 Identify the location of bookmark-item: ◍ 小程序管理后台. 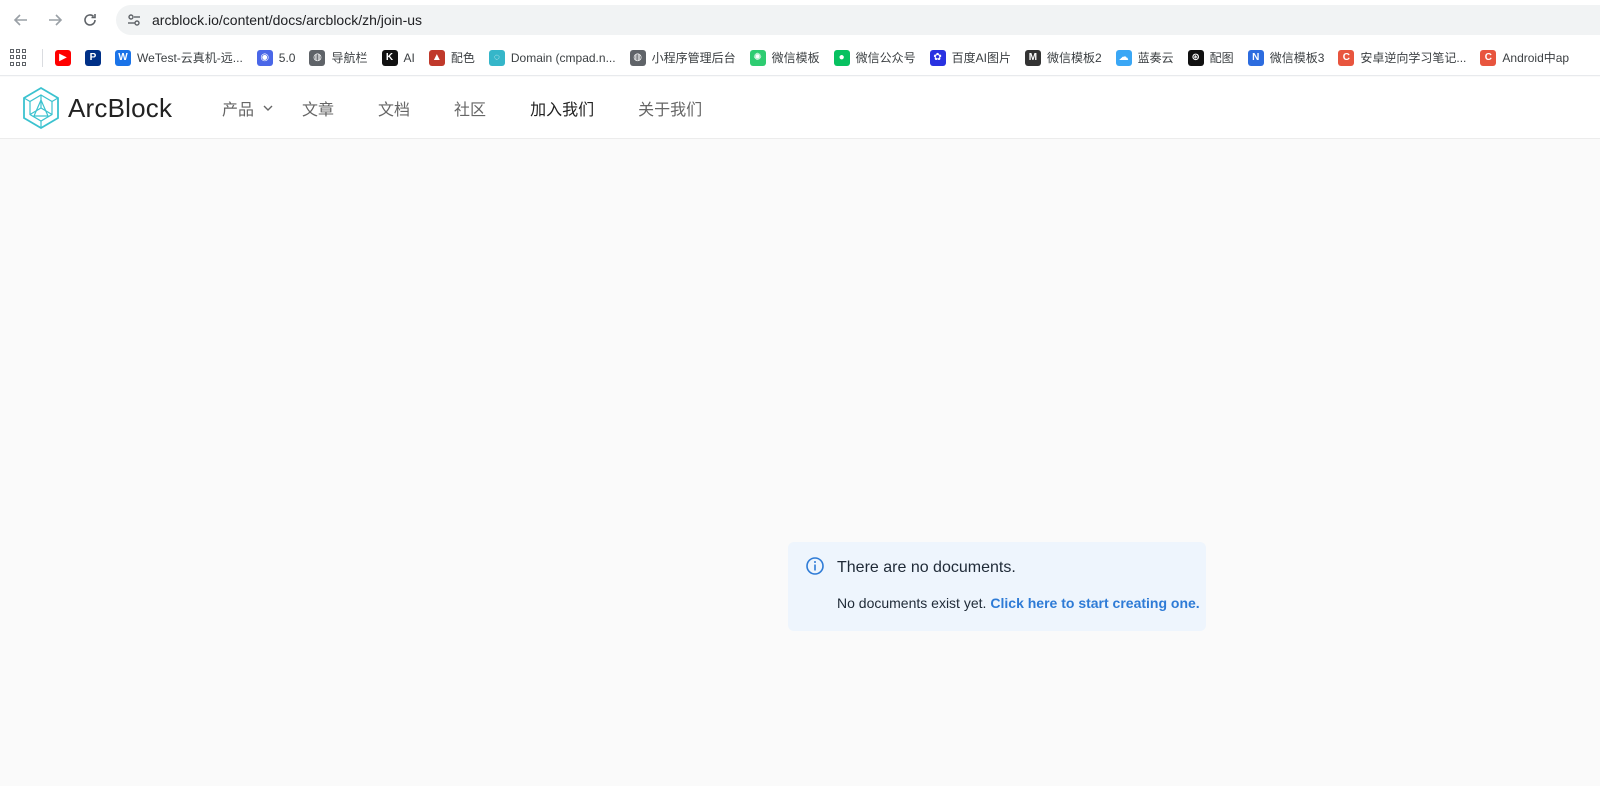
(682, 57).